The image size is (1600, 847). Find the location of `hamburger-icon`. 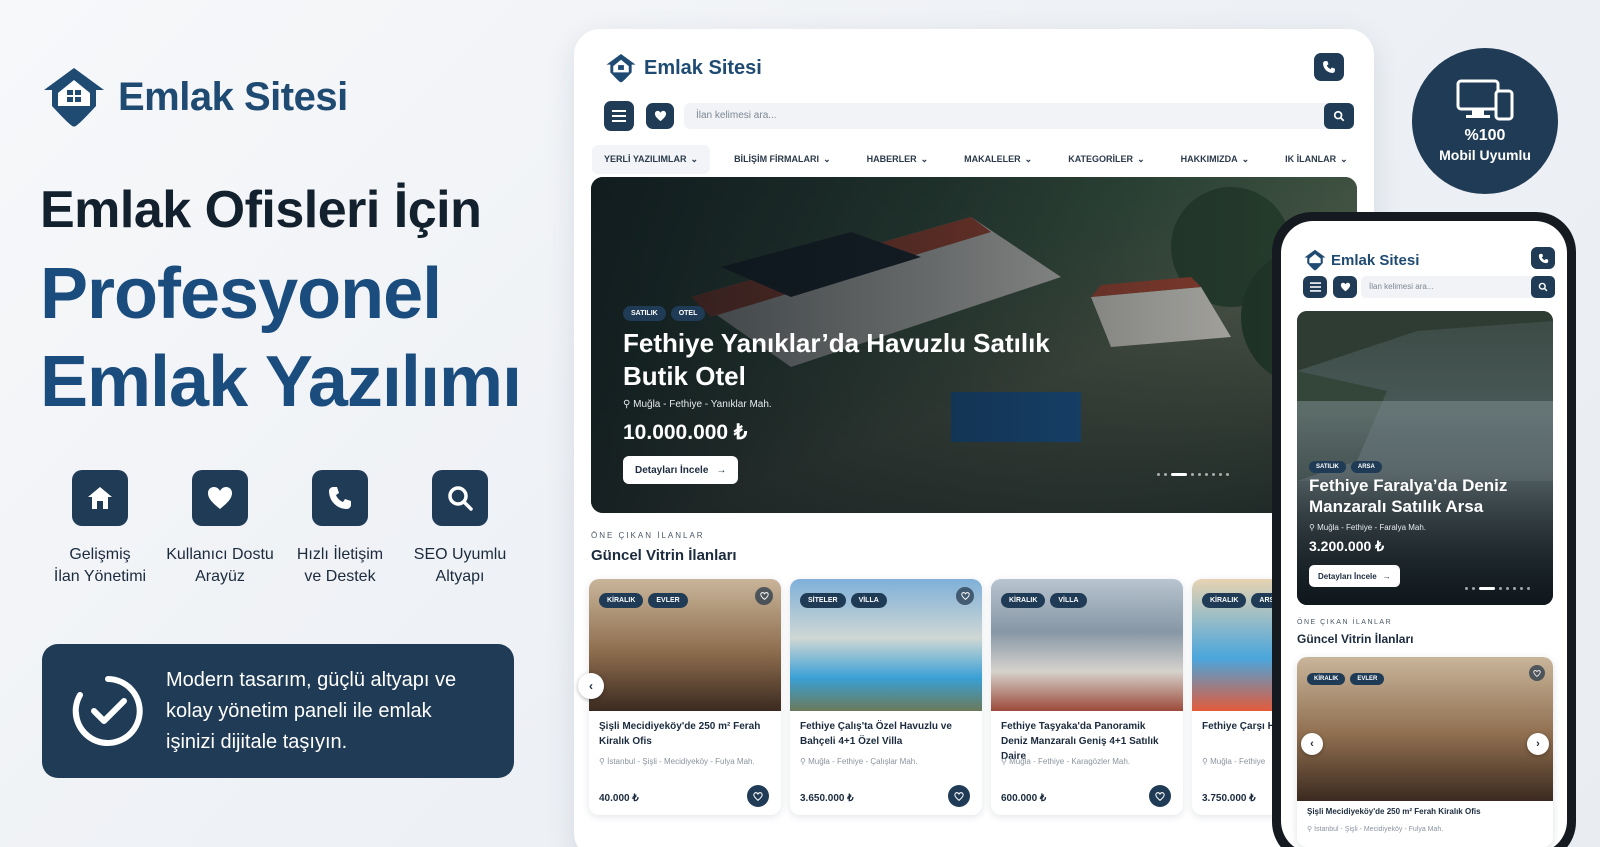

hamburger-icon is located at coordinates (1315, 287).